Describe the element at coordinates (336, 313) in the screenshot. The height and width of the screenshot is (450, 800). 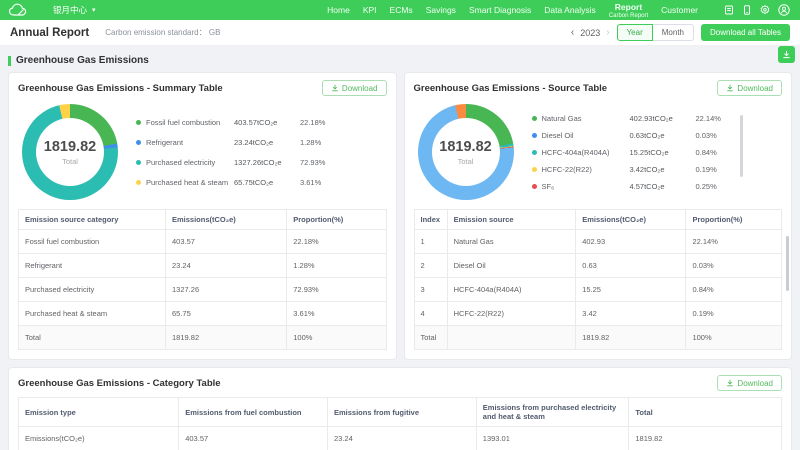
I see `table-cell: 3.61%` at that location.